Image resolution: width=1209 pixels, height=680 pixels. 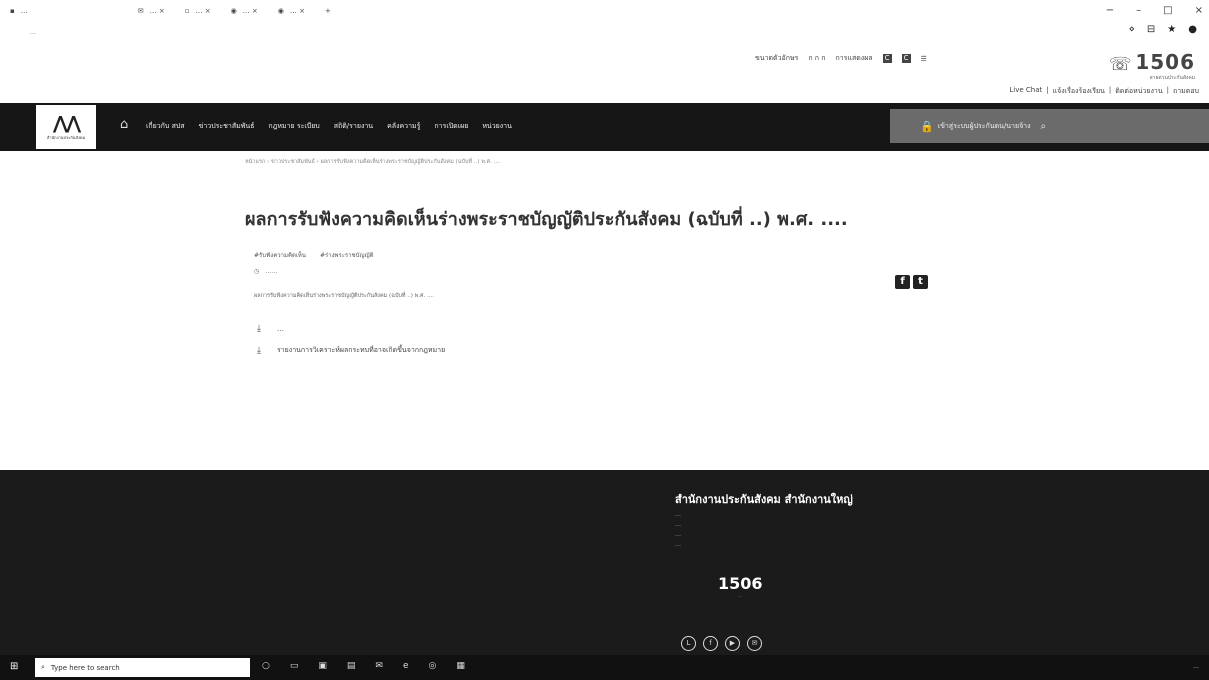 What do you see at coordinates (322, 666) in the screenshot?
I see `store-icon: ▣` at bounding box center [322, 666].